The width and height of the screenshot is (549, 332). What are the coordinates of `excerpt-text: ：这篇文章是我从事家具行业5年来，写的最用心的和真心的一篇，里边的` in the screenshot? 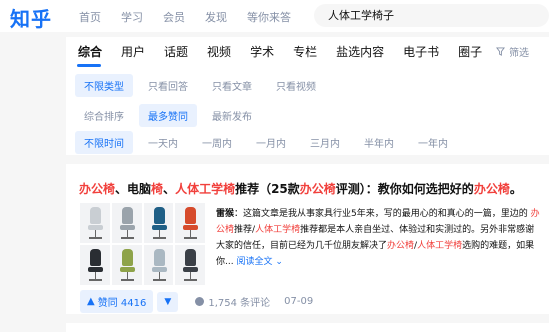 It's located at (382, 214).